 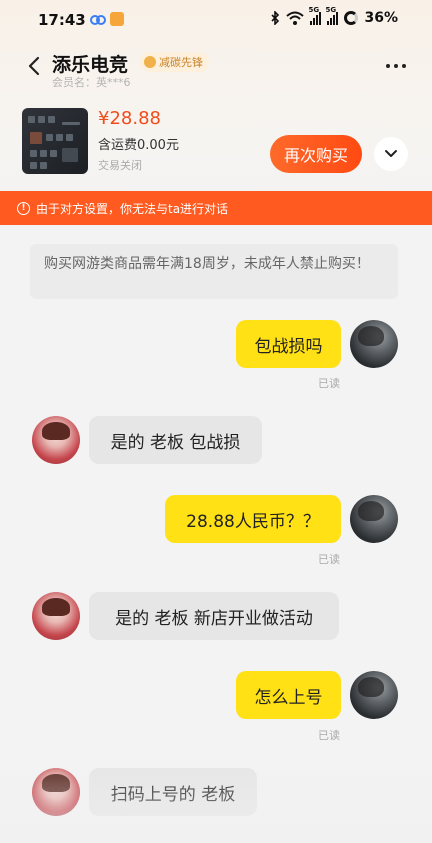 What do you see at coordinates (288, 695) in the screenshot?
I see `message-bubble-5: 怎么上号` at bounding box center [288, 695].